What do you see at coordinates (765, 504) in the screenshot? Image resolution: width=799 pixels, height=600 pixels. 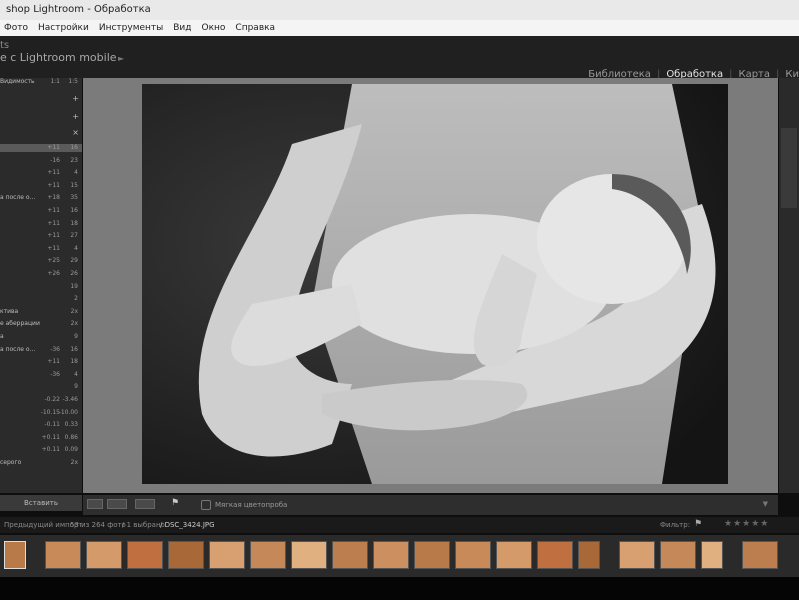 I see `dropdown-icon: ▼` at bounding box center [765, 504].